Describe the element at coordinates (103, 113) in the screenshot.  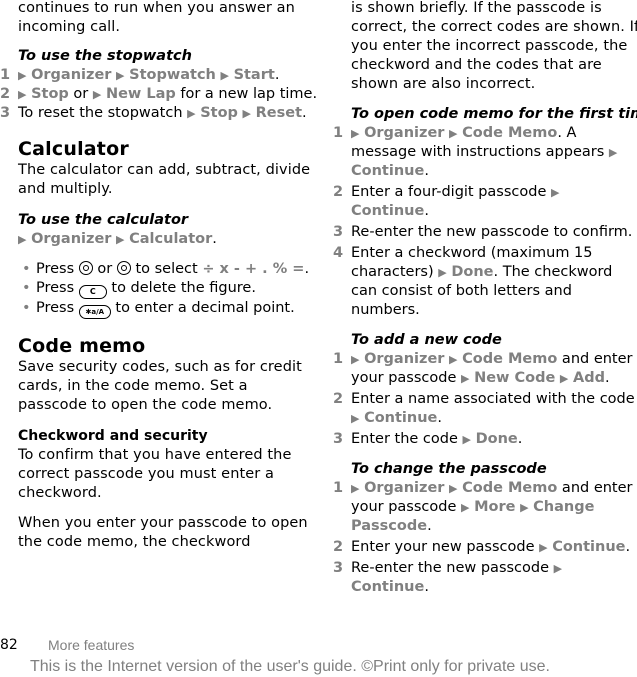
I see `text: To reset the stopwatch` at that location.